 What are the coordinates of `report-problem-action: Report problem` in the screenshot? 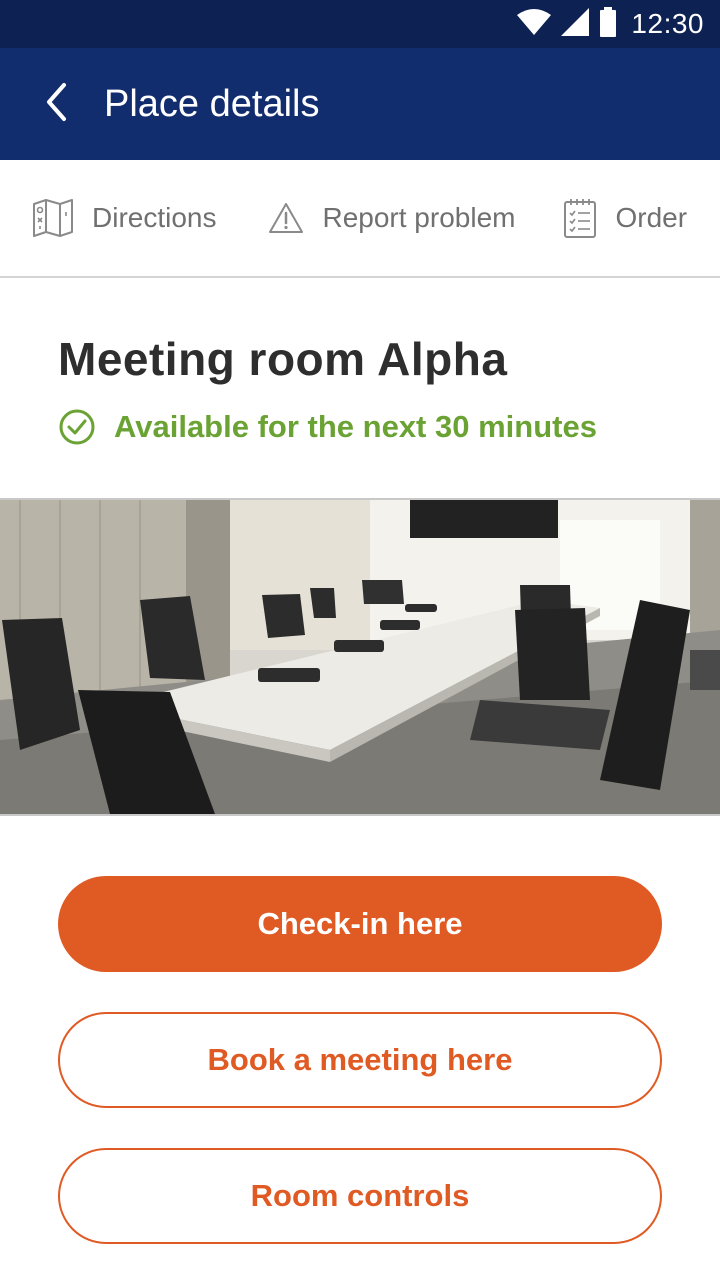 It's located at (391, 218).